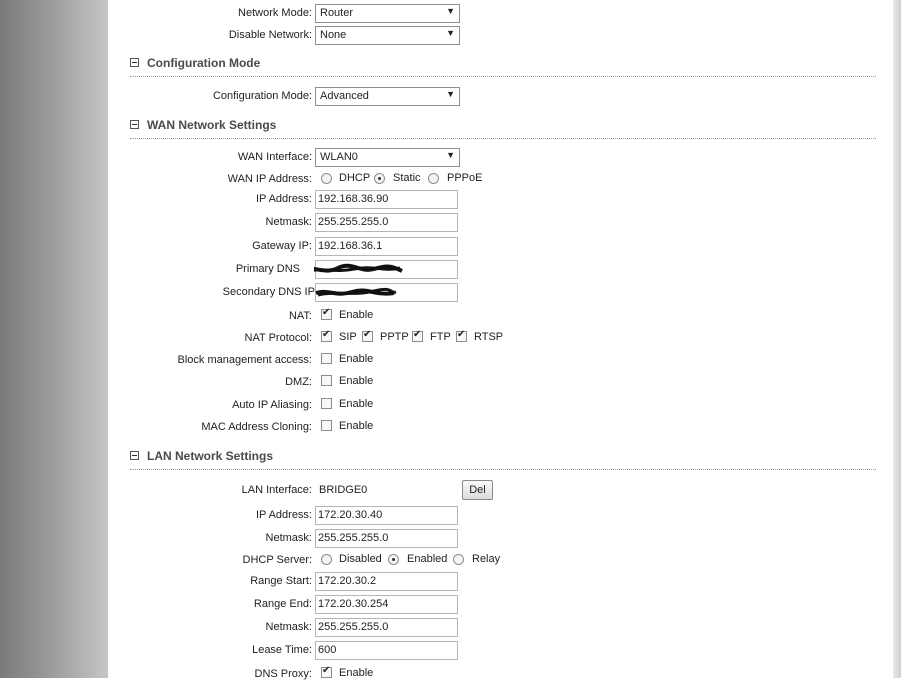  What do you see at coordinates (267, 269) in the screenshot?
I see `primary-dns-label: Primary DNS` at bounding box center [267, 269].